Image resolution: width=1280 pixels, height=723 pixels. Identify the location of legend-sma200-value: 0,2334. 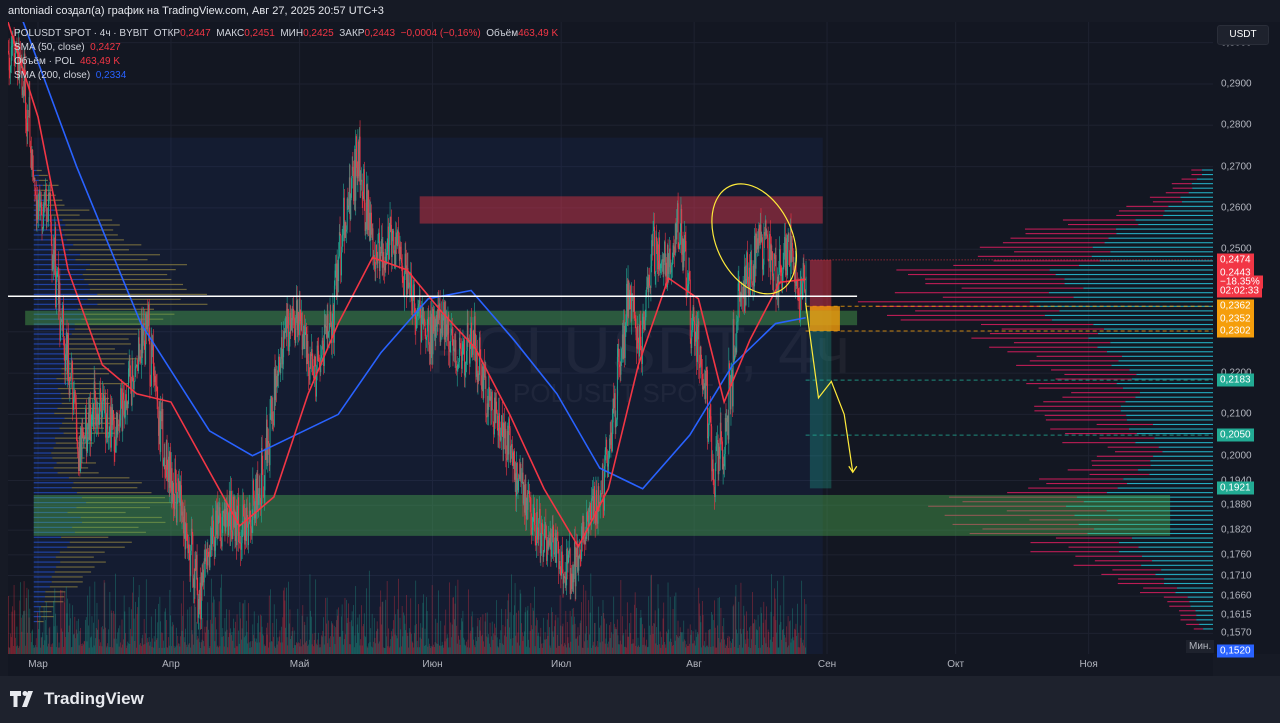
(111, 75).